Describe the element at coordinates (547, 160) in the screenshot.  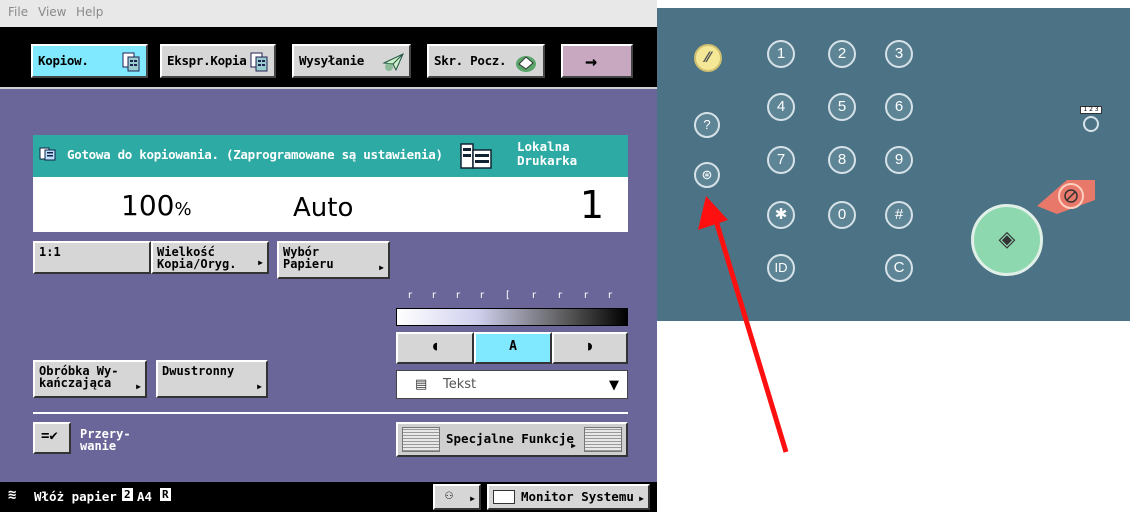
I see `location-line2: Drukarka` at that location.